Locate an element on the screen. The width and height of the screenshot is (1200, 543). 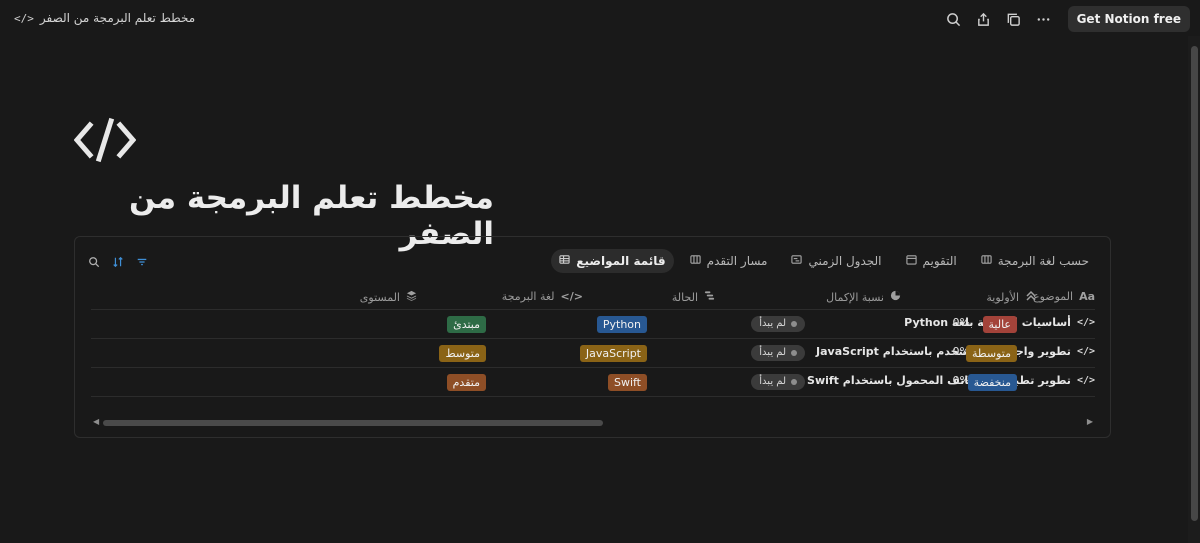
priority-cell: منخفضة is located at coordinates (992, 382).